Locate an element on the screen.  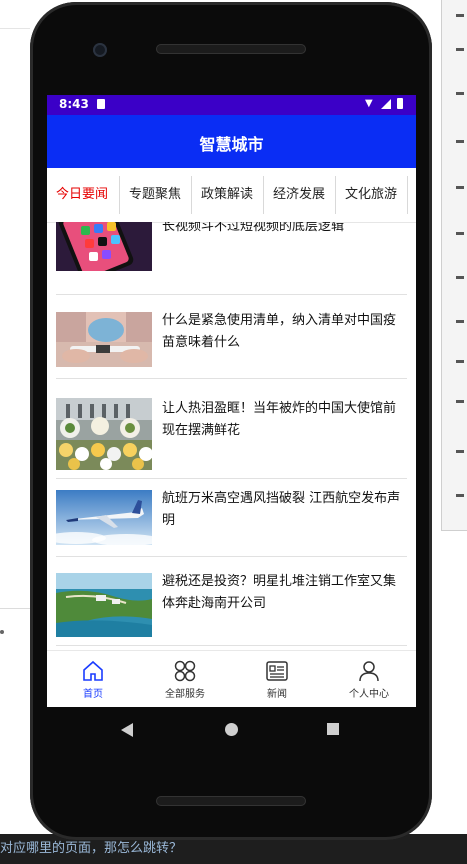
news-headline: 航班万米高空遇风挡破裂 江西航空发布声明 is located at coordinates (281, 509).